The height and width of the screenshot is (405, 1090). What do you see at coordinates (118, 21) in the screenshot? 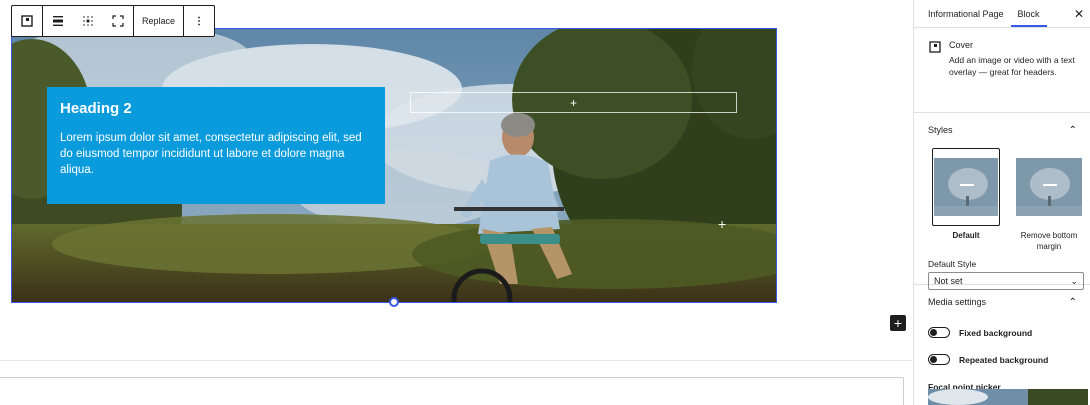
I see `full-height-icon` at bounding box center [118, 21].